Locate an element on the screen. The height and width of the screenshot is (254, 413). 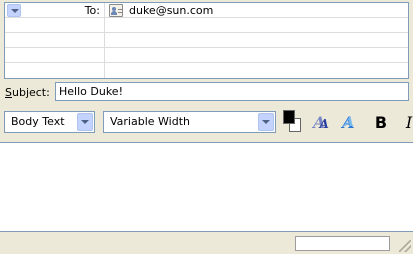
subject-label: Subject: is located at coordinates (27, 93).